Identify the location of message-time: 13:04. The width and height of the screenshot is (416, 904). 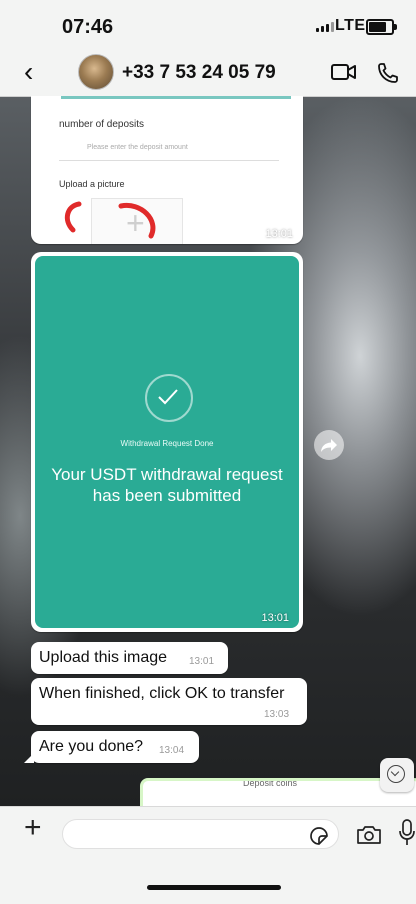
(172, 750).